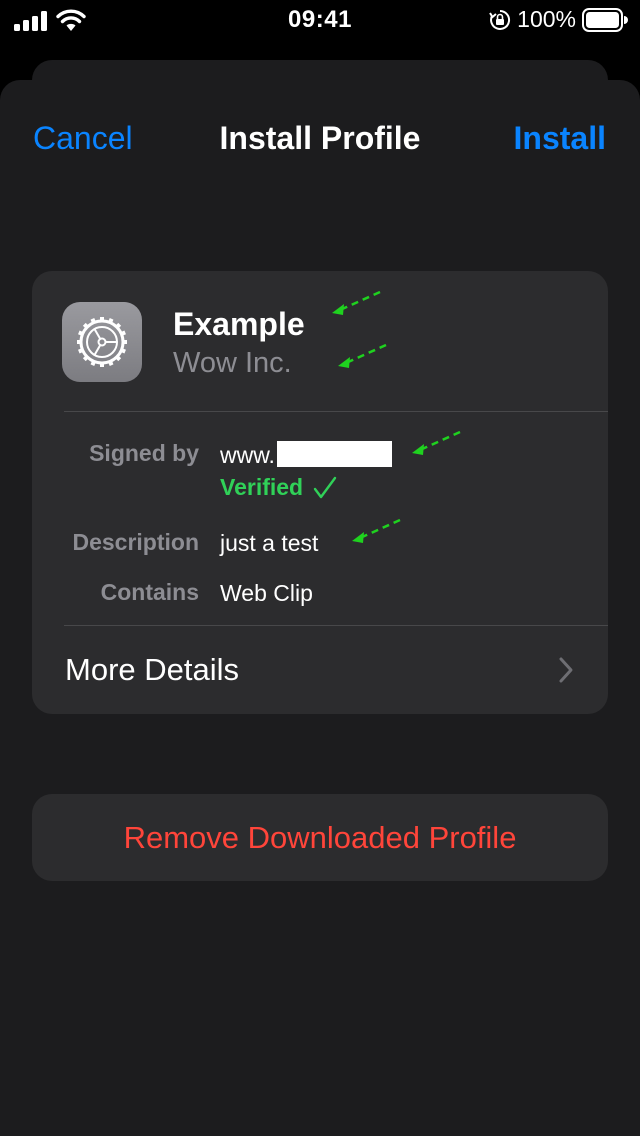  Describe the element at coordinates (320, 670) in the screenshot. I see `more-details-row: More Details` at that location.